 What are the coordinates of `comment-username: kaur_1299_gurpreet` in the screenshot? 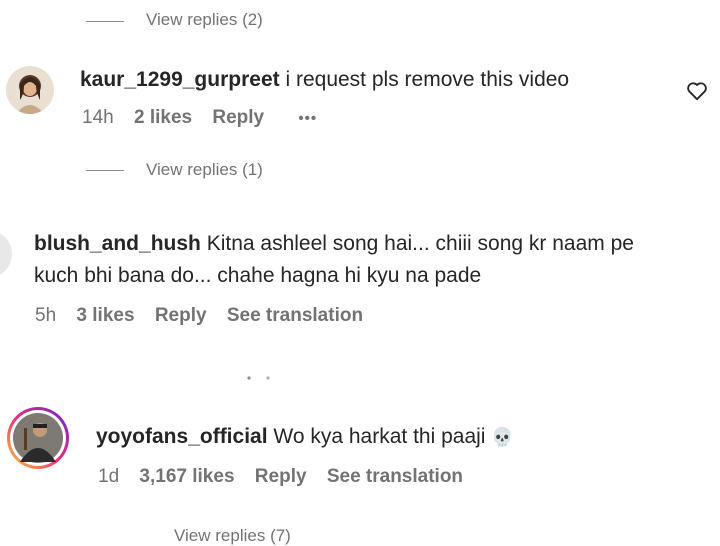 It's located at (180, 79).